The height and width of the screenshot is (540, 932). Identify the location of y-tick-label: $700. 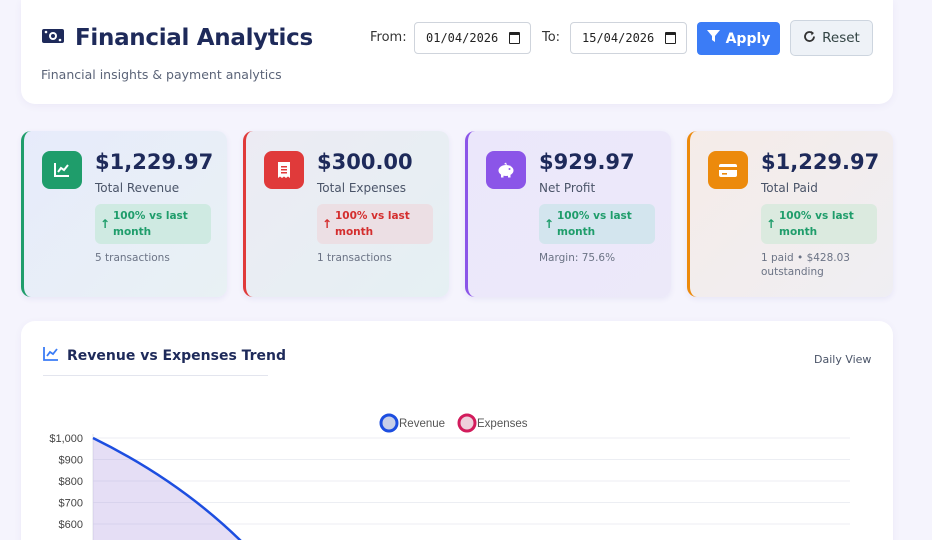
(71, 504).